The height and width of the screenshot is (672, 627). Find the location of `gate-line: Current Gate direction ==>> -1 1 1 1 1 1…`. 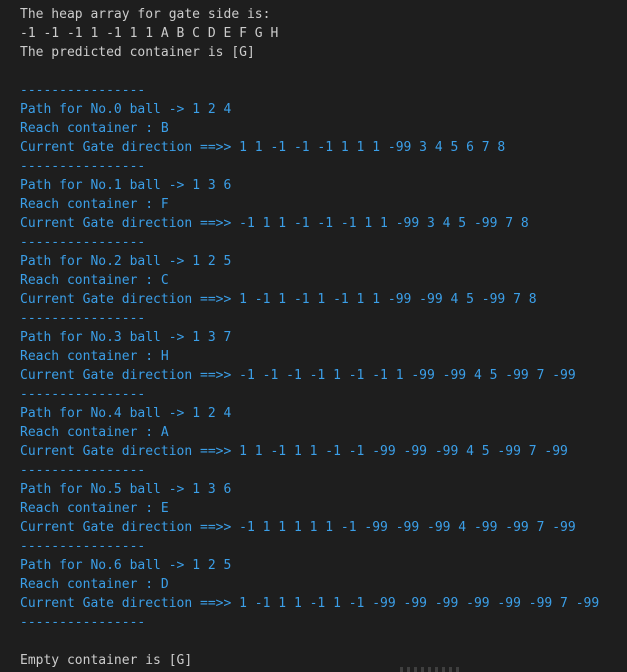

gate-line: Current Gate direction ==>> -1 1 1 1 1 1… is located at coordinates (309, 527).